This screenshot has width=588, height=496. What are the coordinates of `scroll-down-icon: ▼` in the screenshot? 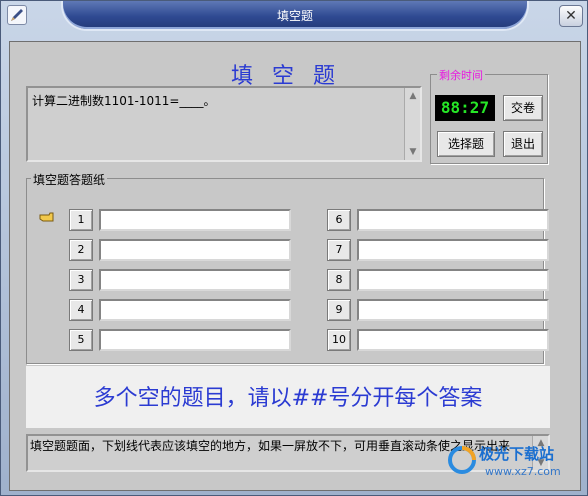 It's located at (413, 152).